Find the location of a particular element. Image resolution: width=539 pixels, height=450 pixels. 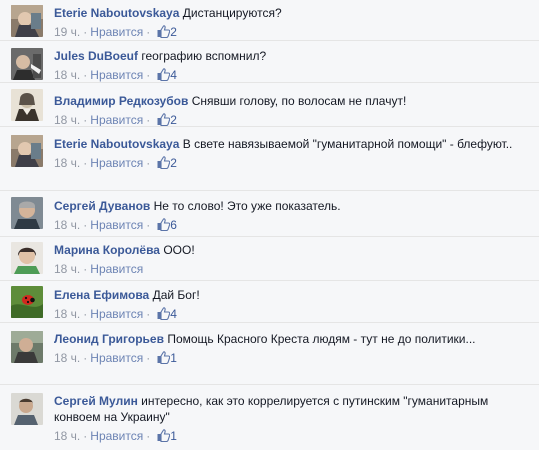

comment-time: 19 ч. is located at coordinates (67, 32).